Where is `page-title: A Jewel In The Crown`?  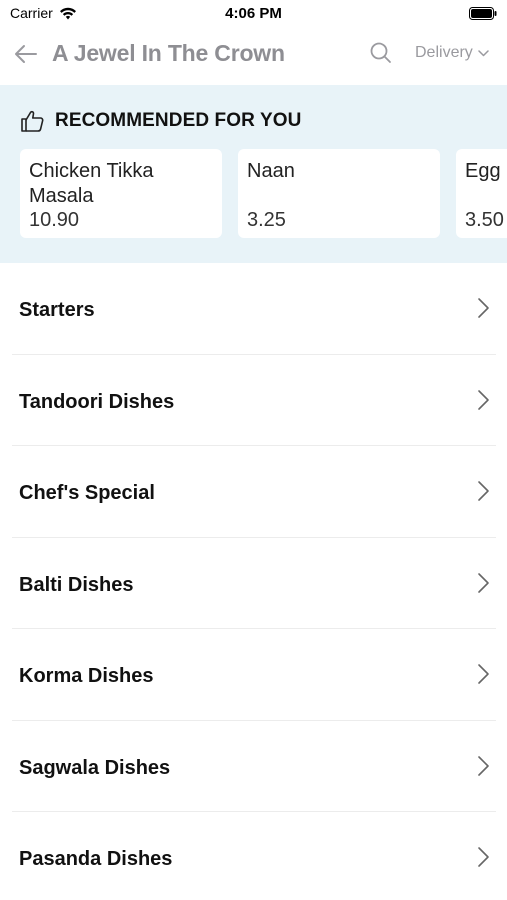 page-title: A Jewel In The Crown is located at coordinates (168, 53).